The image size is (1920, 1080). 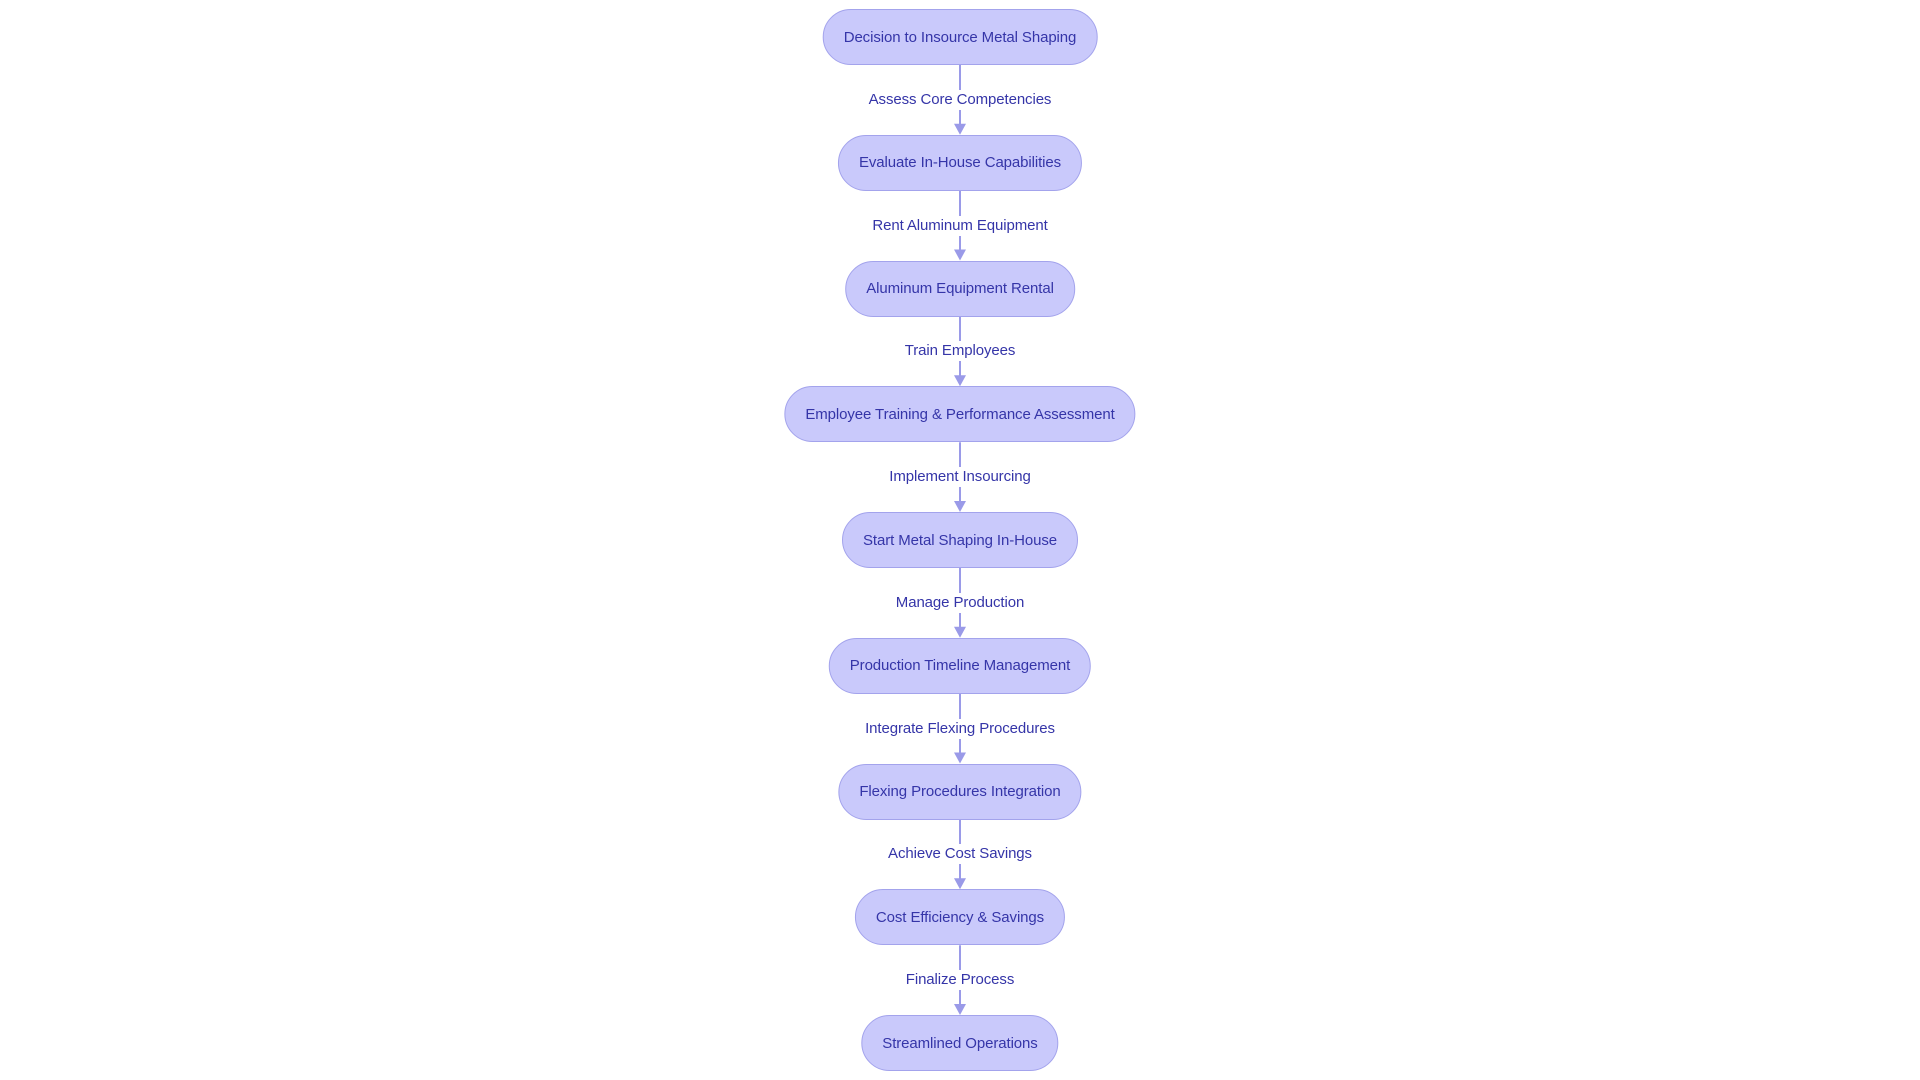 I want to click on edge-label-achieve-cost-savings: Achieve Cost Savings, so click(x=960, y=854).